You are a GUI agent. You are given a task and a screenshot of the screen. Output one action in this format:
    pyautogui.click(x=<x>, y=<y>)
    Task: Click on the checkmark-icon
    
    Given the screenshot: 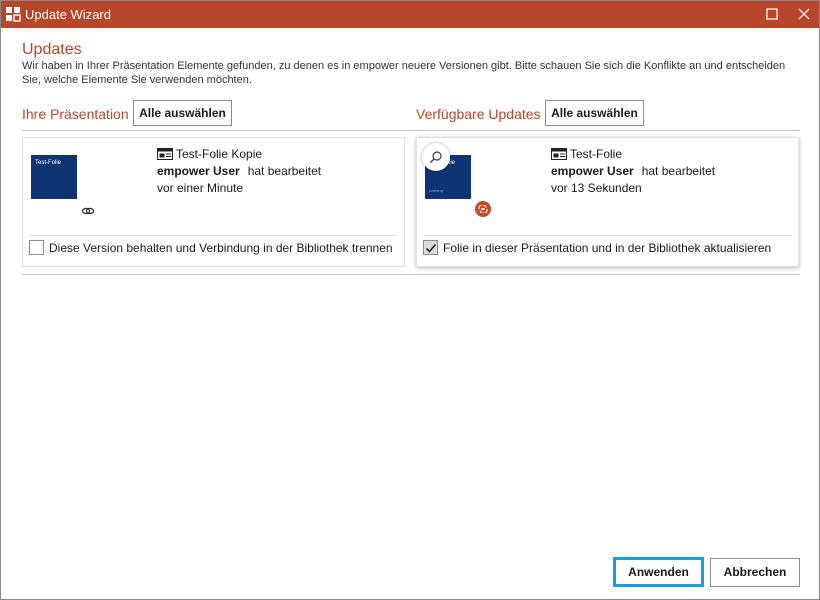 What is the action you would take?
    pyautogui.click(x=431, y=248)
    